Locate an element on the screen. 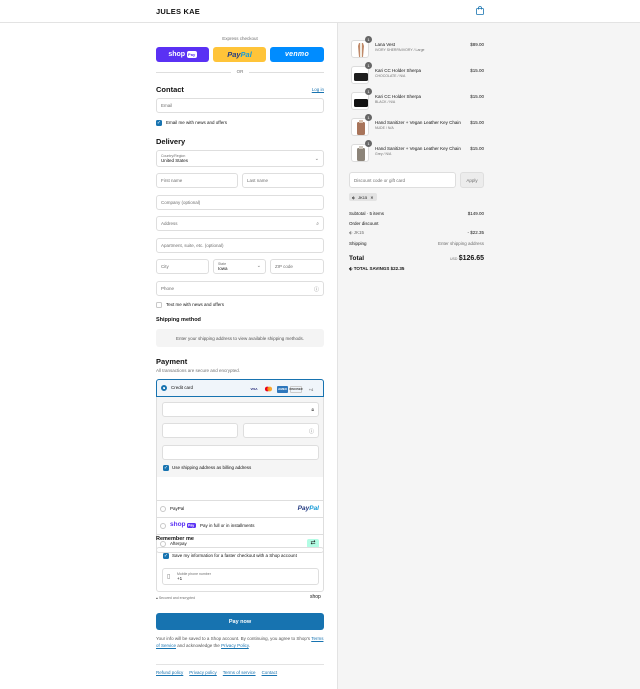  email-field: Email is located at coordinates (240, 105).